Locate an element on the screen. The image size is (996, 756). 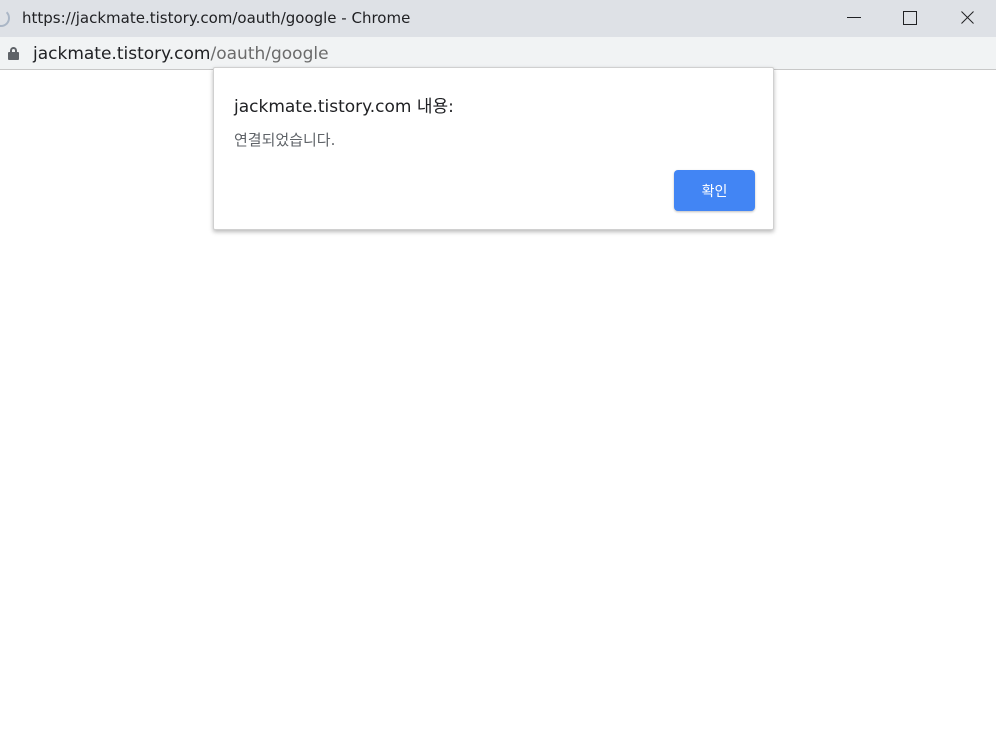
loading-spinner-icon is located at coordinates (5, 18).